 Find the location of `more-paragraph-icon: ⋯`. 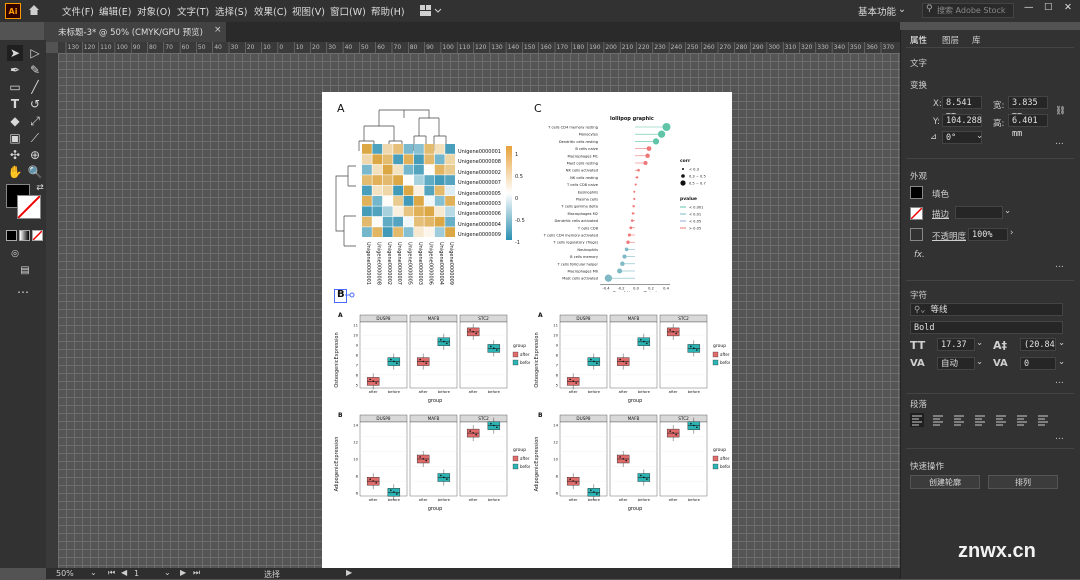

more-paragraph-icon: ⋯ is located at coordinates (1059, 439).